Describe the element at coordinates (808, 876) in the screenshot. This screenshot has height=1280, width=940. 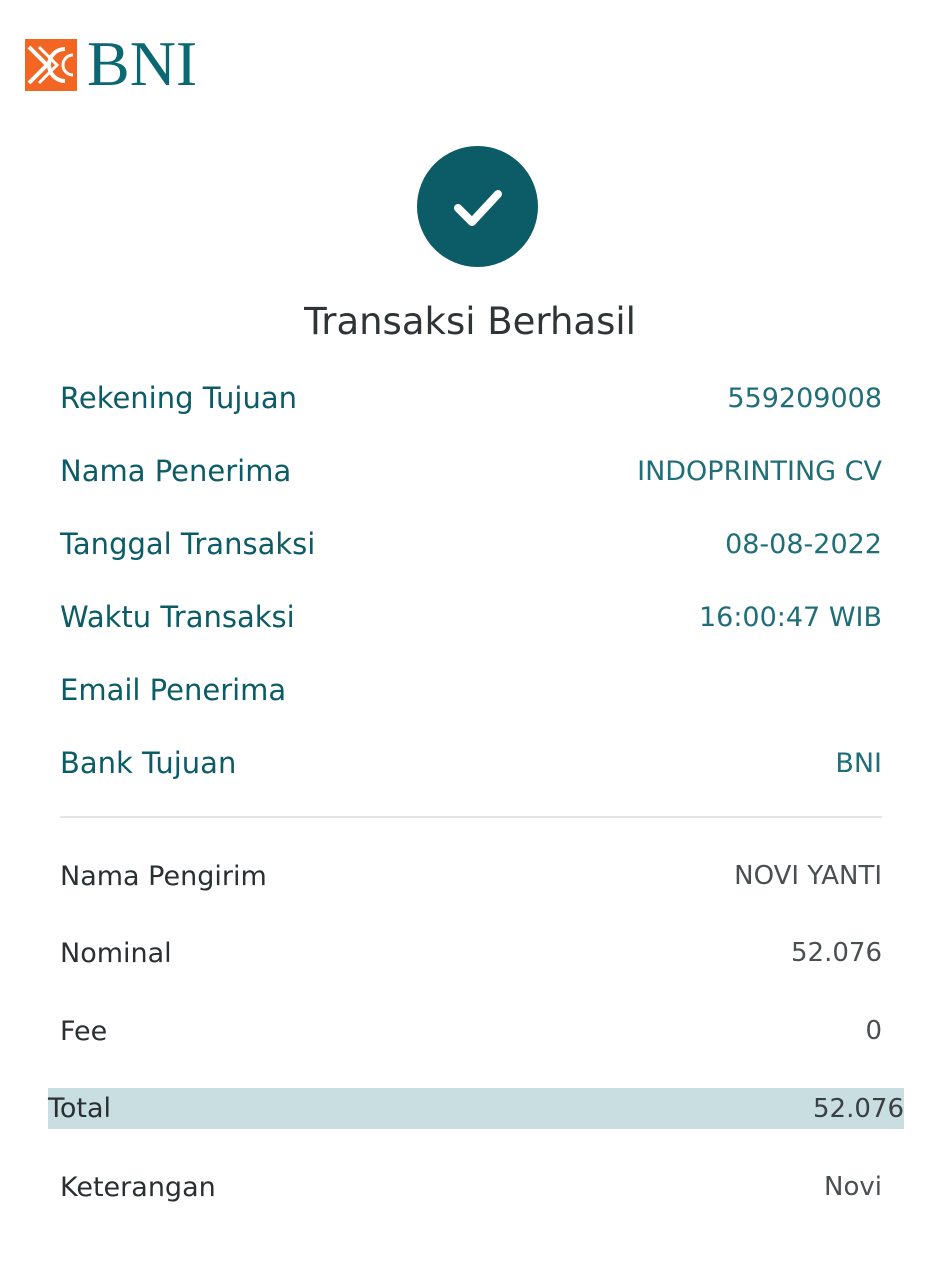
I see `detail-value: NOVI YANTI` at that location.